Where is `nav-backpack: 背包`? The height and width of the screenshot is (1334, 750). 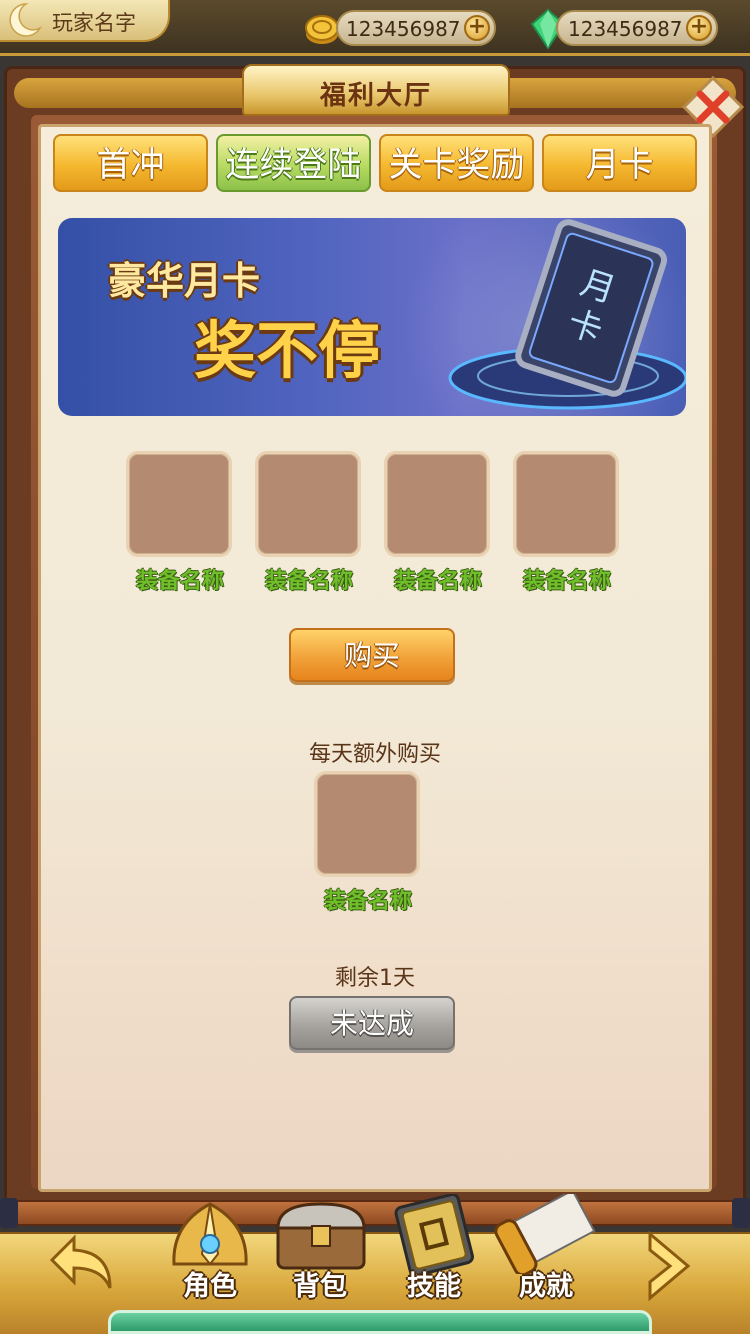 nav-backpack: 背包 is located at coordinates (320, 1250).